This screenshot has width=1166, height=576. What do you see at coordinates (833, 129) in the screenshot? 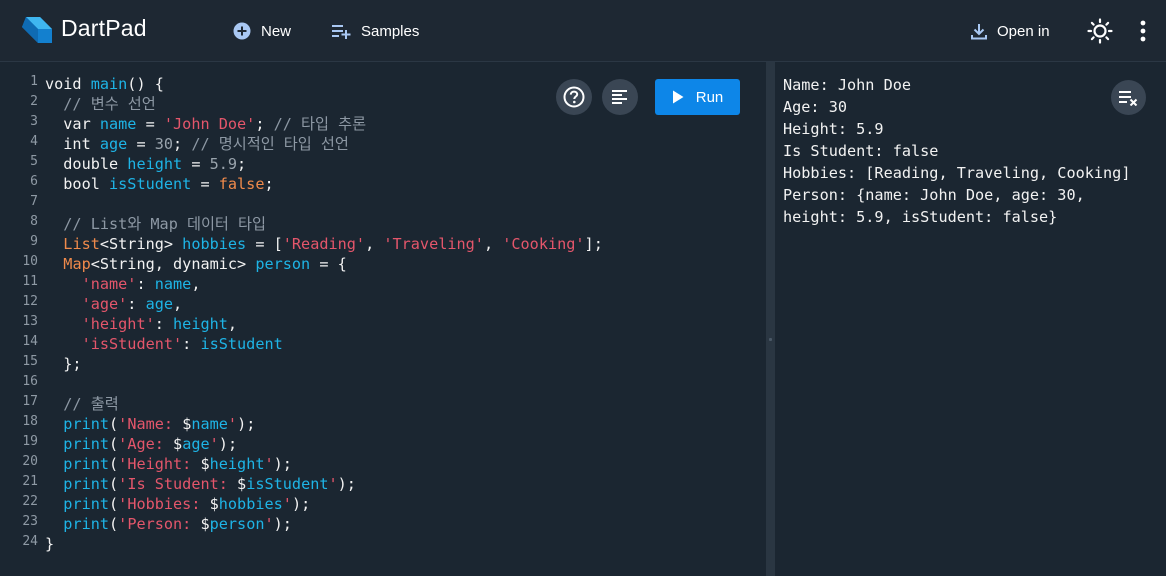
I see `output-line: Height: 5.9` at bounding box center [833, 129].